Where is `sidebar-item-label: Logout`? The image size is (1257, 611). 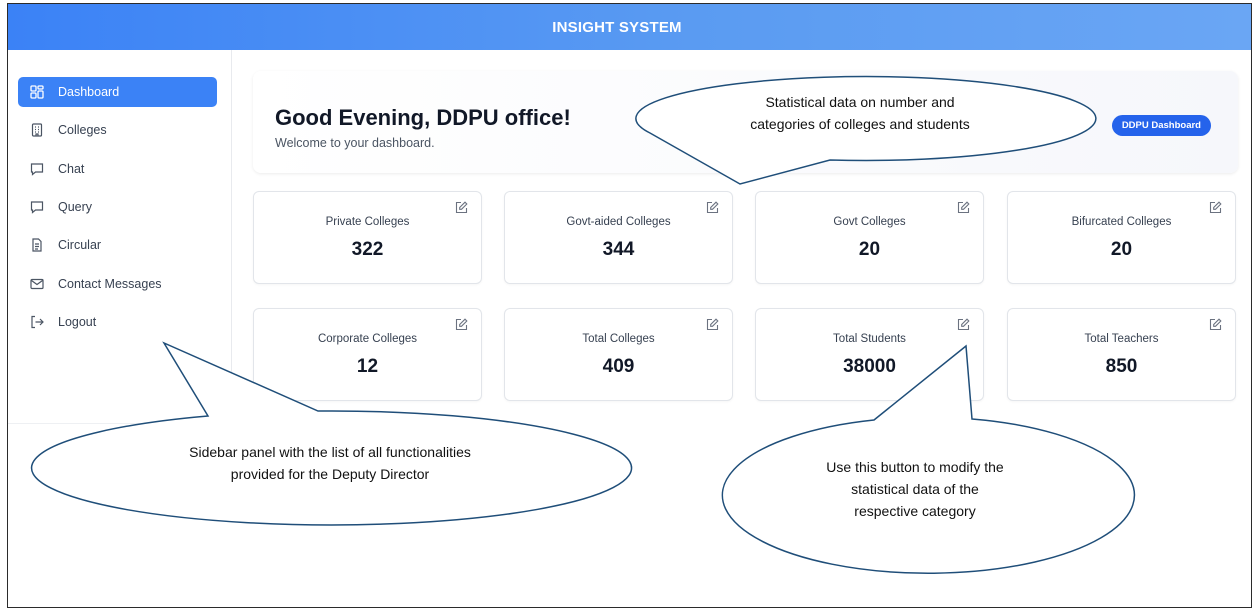
sidebar-item-label: Logout is located at coordinates (77, 322).